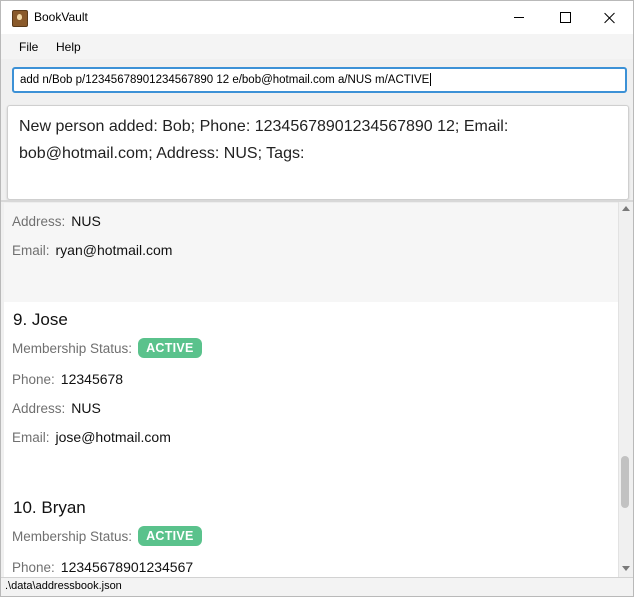  I want to click on status-bar: .\data\addressbook.json, so click(317, 586).